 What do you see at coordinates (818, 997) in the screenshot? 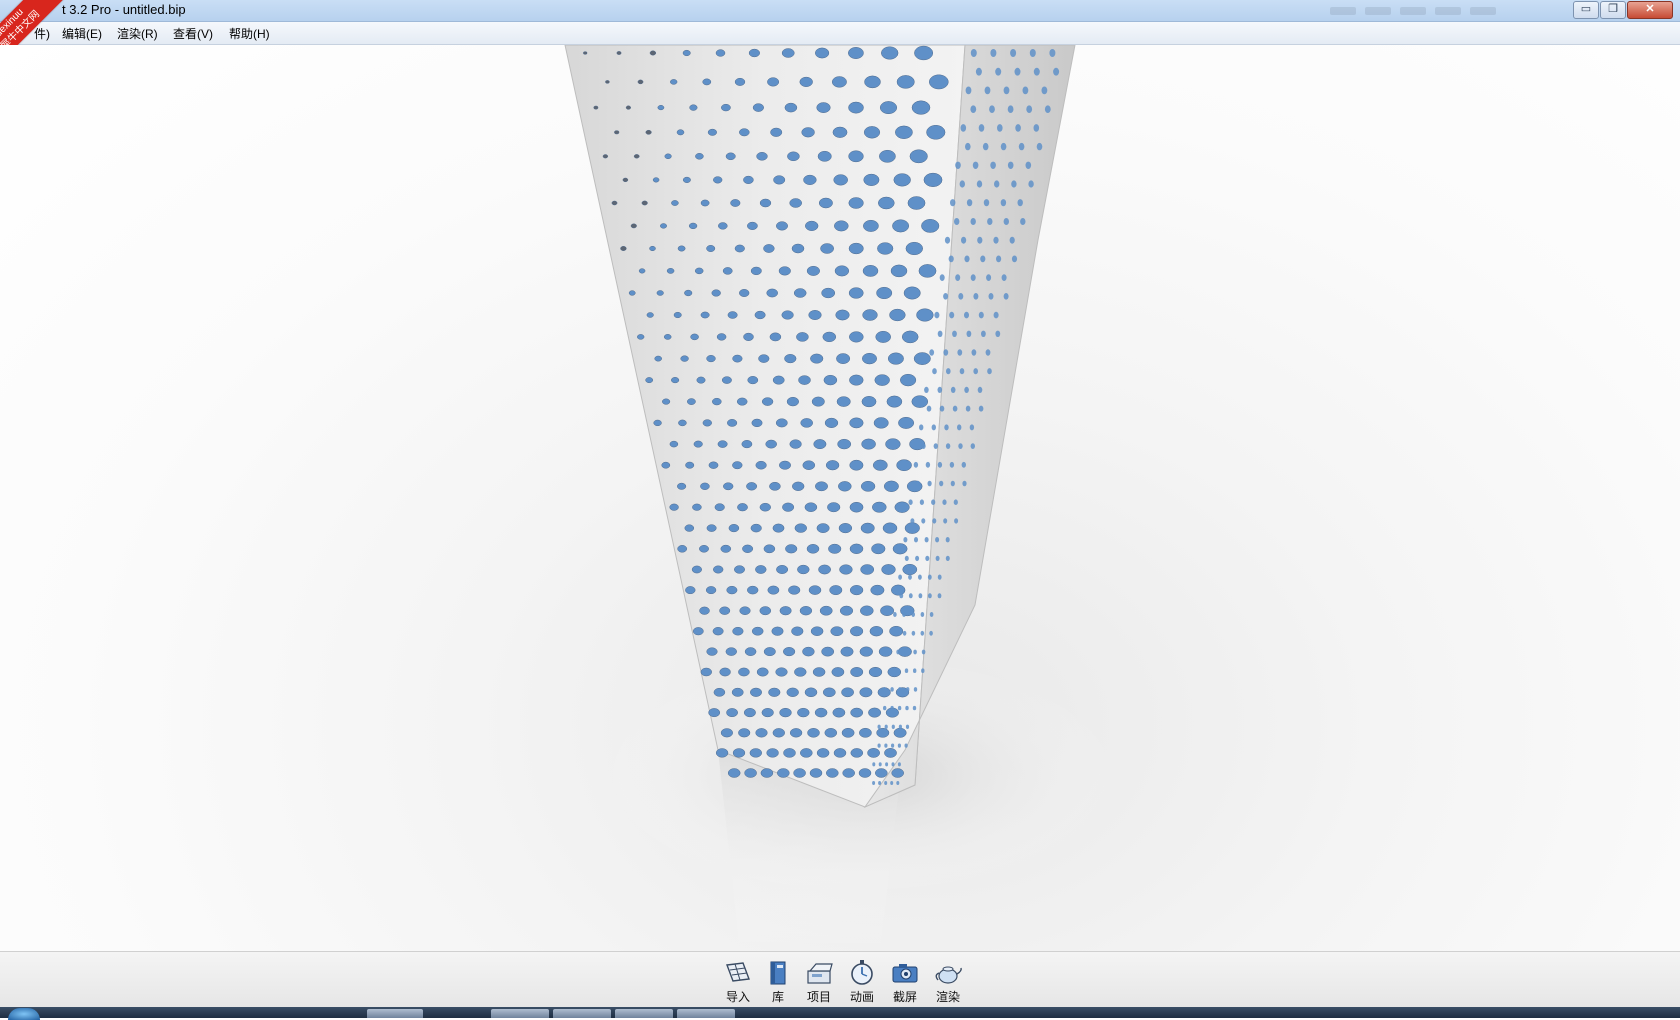
I see `project-label: 项目` at bounding box center [818, 997].